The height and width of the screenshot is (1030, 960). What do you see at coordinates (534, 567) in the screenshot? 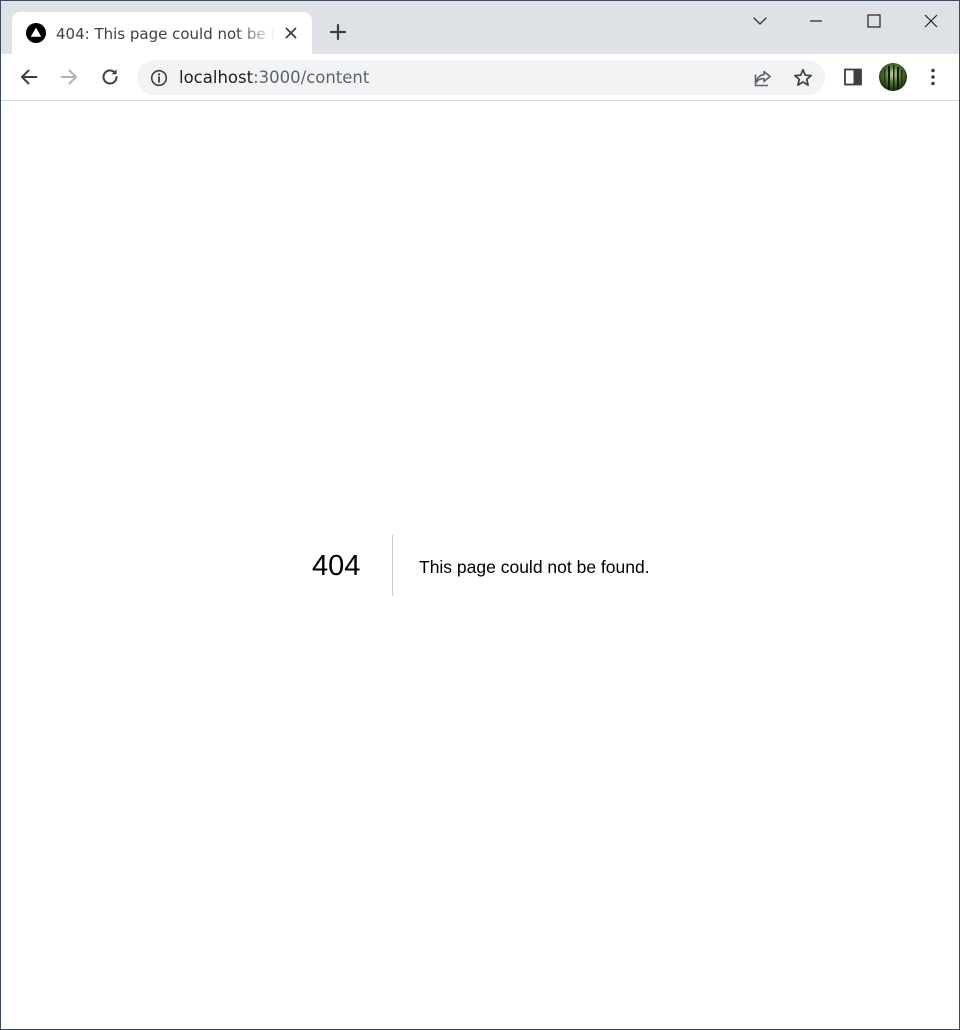
I see `error-message: This page could not be found.` at bounding box center [534, 567].